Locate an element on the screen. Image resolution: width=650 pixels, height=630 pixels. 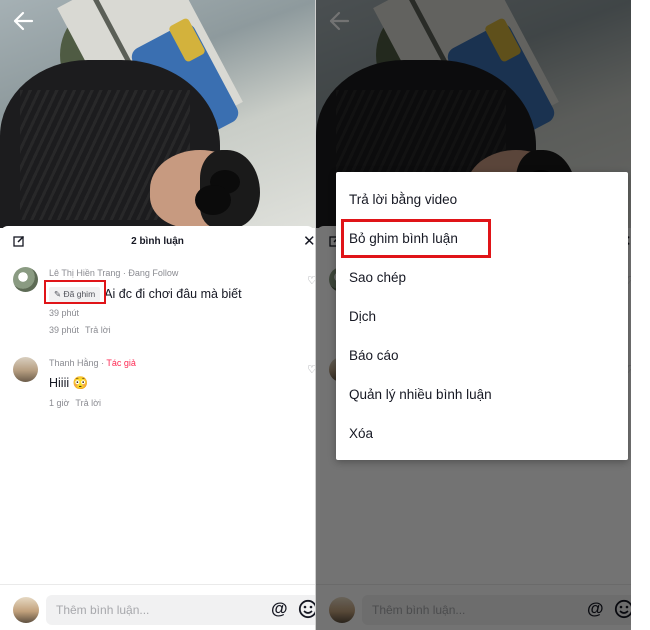
comment-author-line: Thanh Hằng · Tác giả is located at coordinates (92, 363).